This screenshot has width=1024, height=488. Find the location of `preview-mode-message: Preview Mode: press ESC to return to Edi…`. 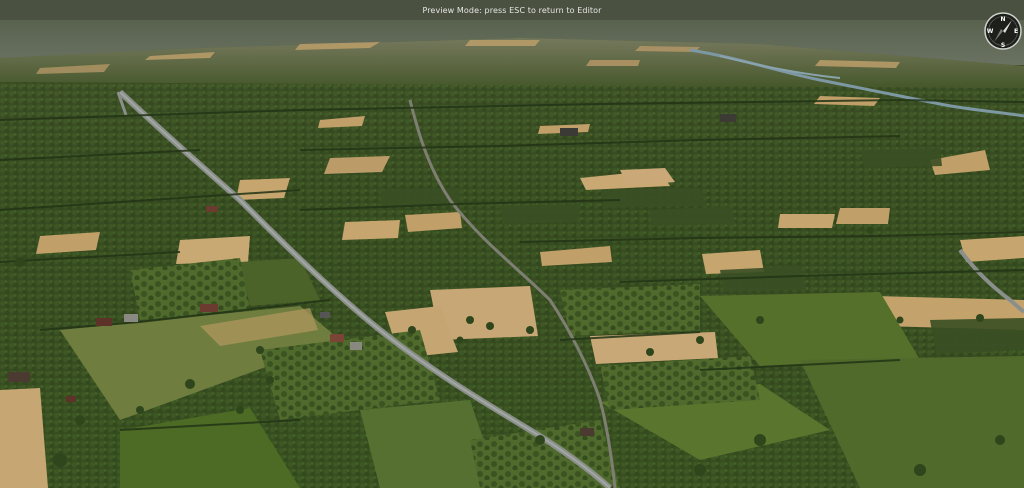

preview-mode-message: Preview Mode: press ESC to return to Edi… is located at coordinates (512, 10).